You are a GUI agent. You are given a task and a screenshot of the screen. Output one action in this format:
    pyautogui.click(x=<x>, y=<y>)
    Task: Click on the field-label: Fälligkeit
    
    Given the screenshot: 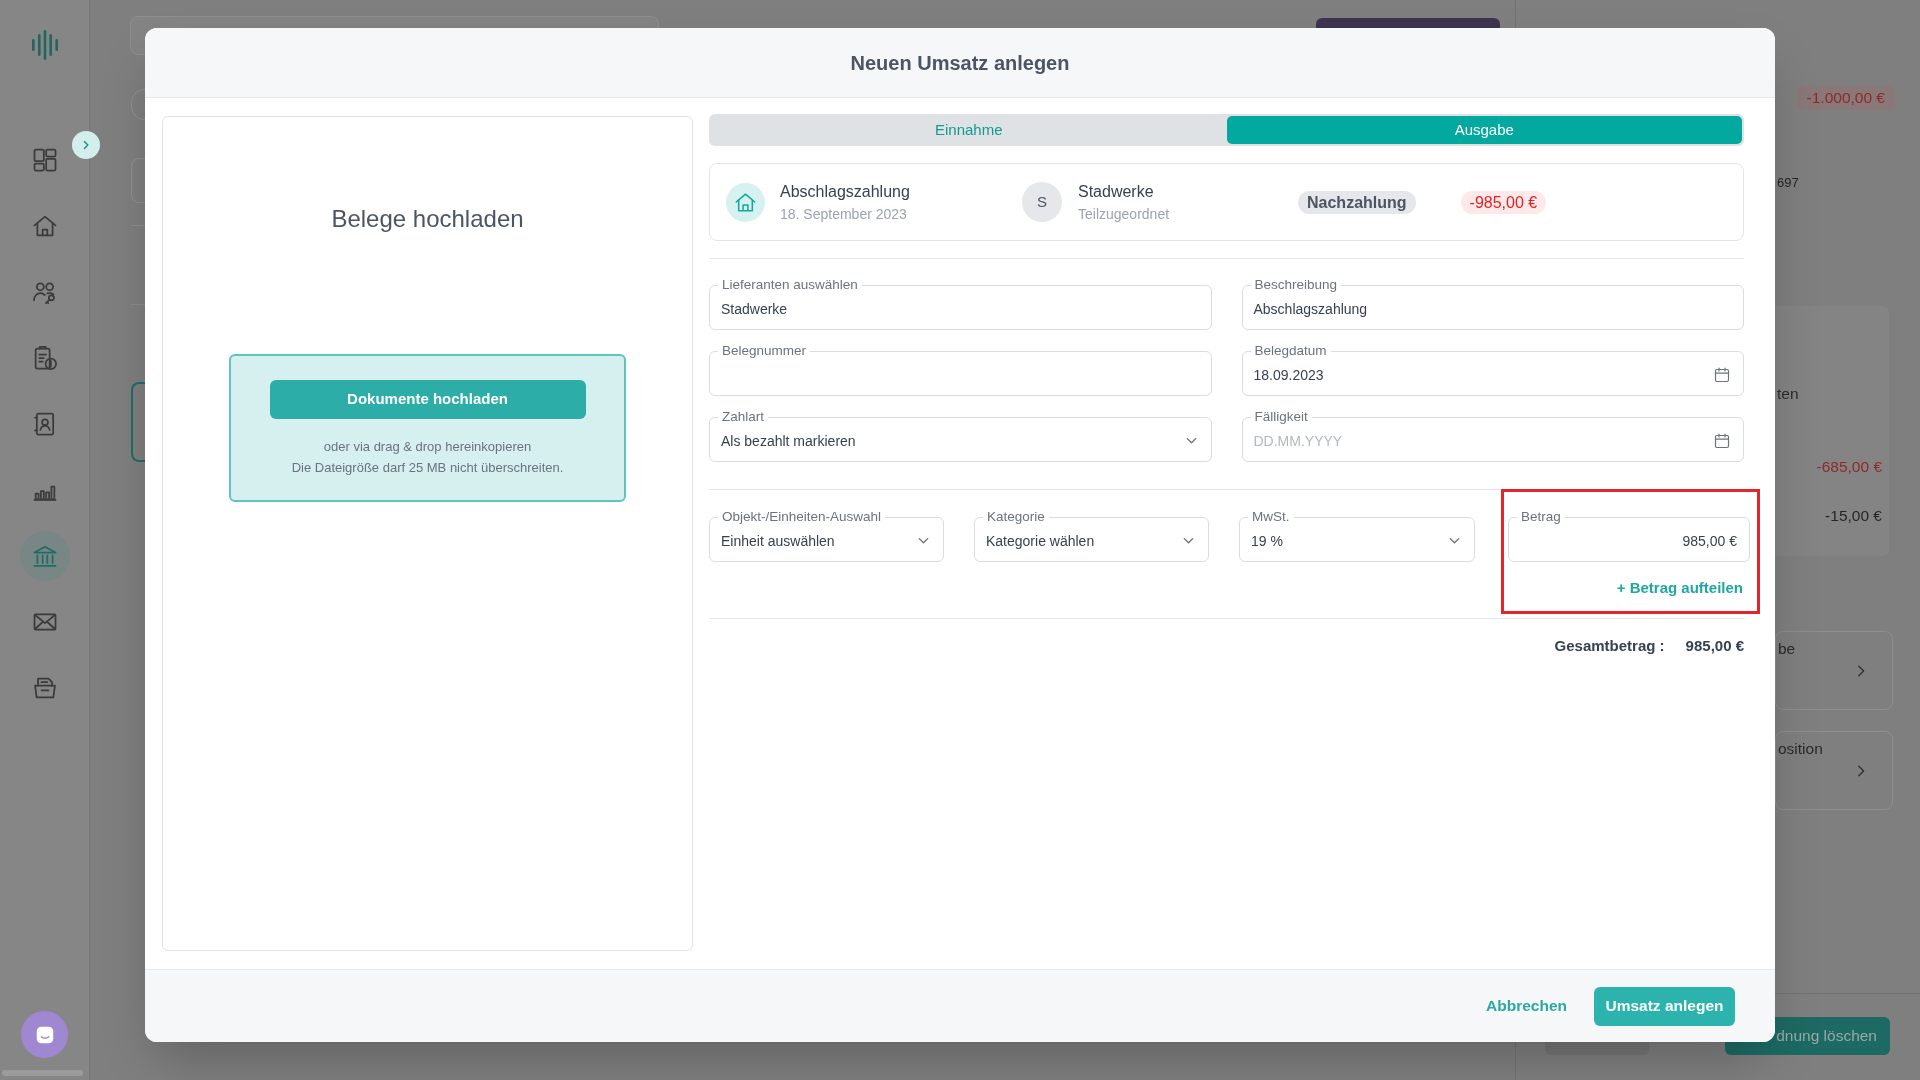 What is the action you would take?
    pyautogui.click(x=1281, y=417)
    